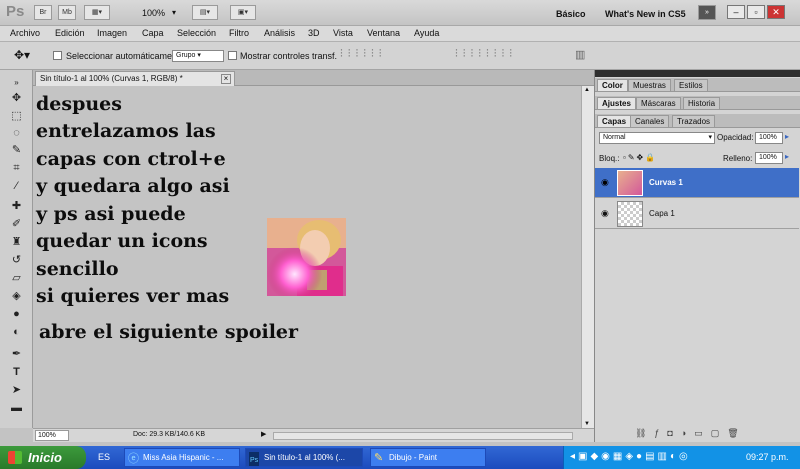  What do you see at coordinates (16, 260) in the screenshot?
I see `history-brush-tool-icon: ↺` at bounding box center [16, 260].